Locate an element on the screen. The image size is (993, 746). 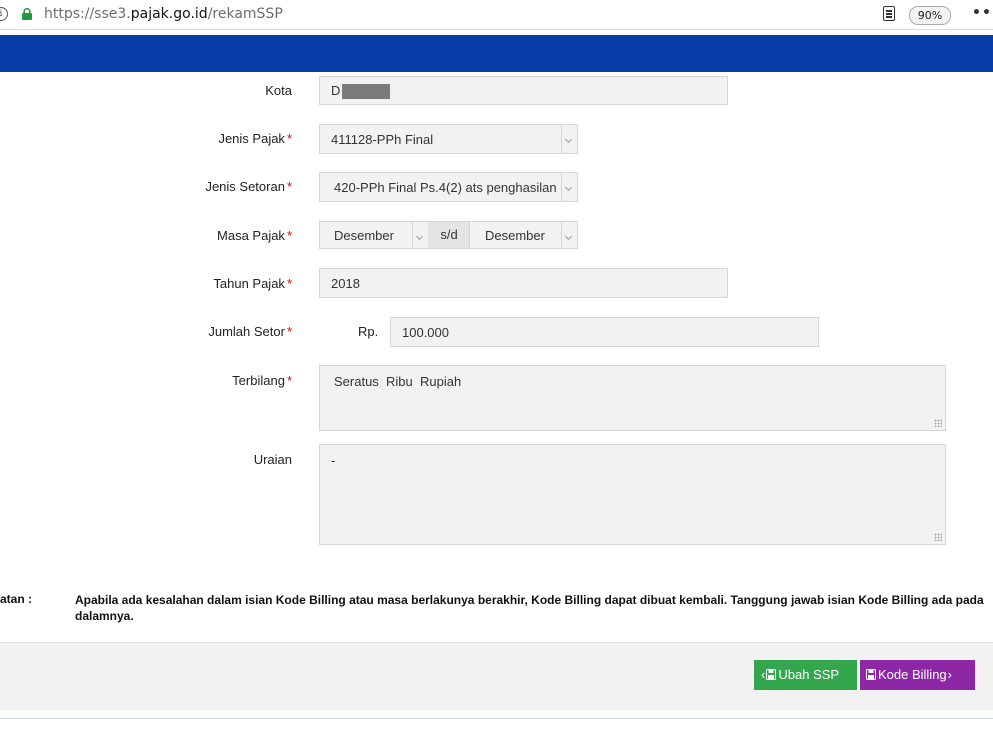
jumlah-setor-label: Jumlah Setor * is located at coordinates (250, 331).